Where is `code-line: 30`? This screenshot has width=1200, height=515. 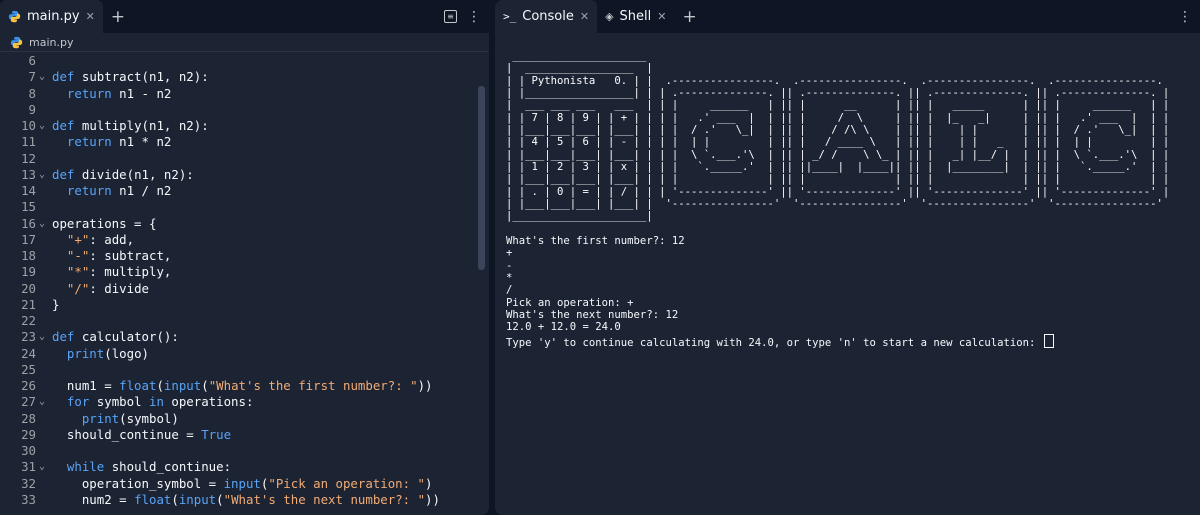
code-line: 30 is located at coordinates (237, 451).